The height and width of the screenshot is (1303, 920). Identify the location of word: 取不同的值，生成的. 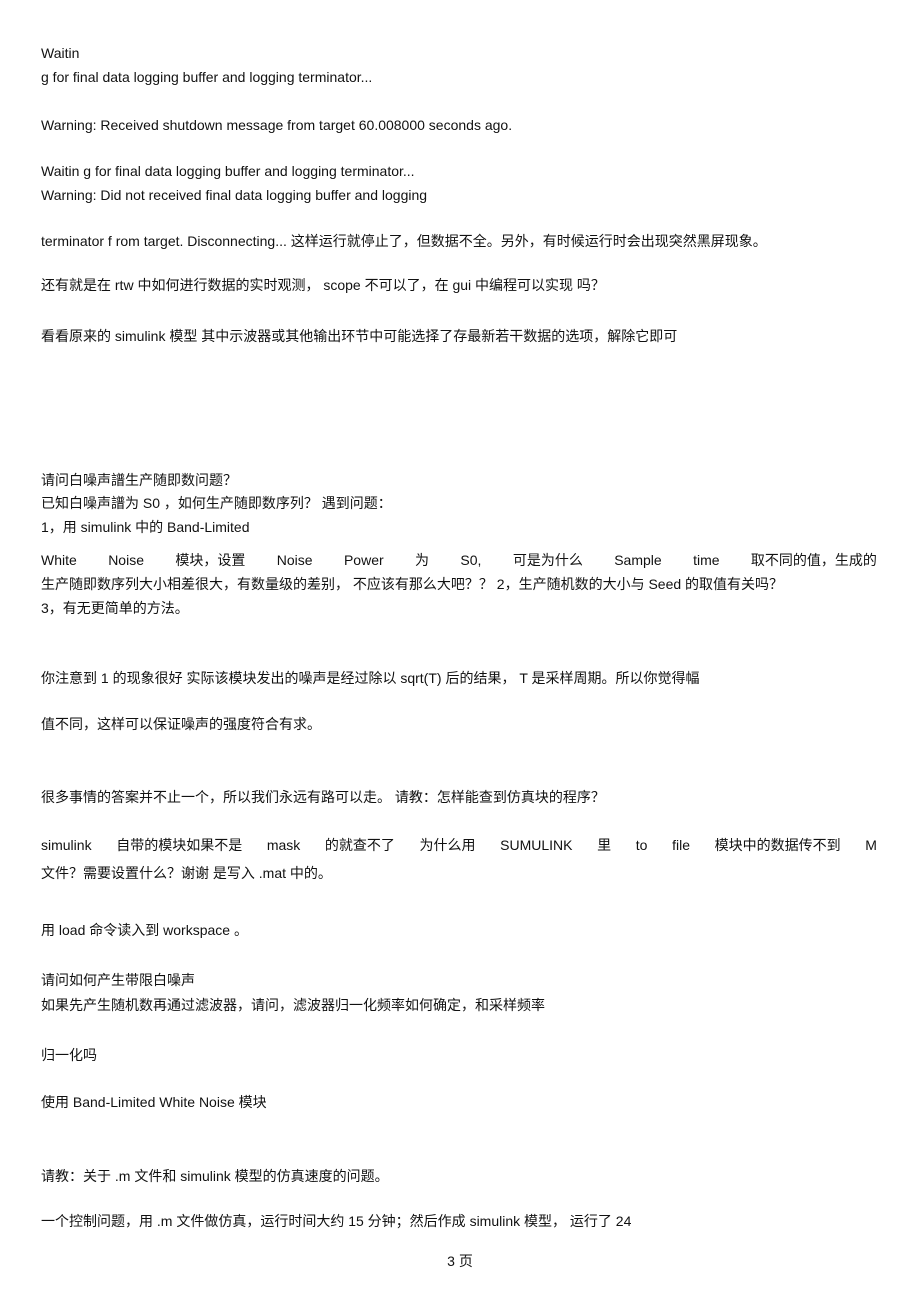
(813, 560).